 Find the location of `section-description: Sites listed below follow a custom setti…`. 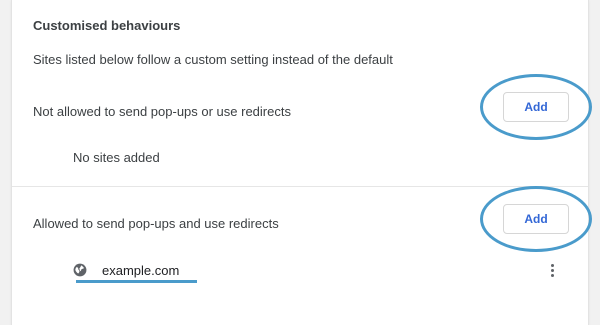

section-description: Sites listed below follow a custom setti… is located at coordinates (213, 59).